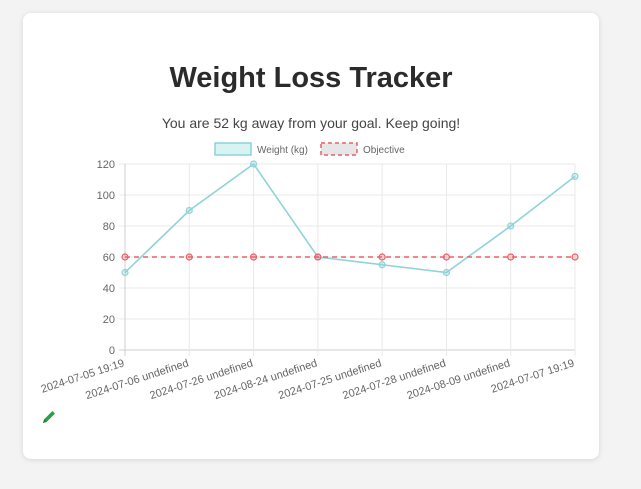 The width and height of the screenshot is (641, 489). I want to click on y-tick-label: 0, so click(112, 351).